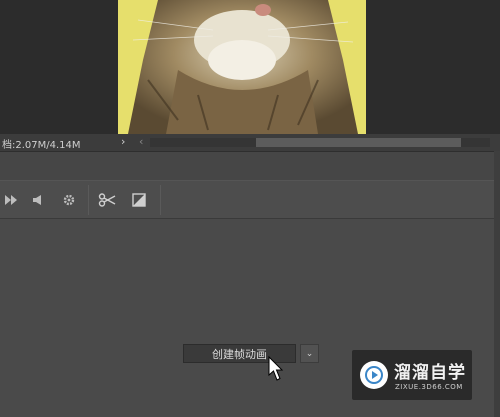  Describe the element at coordinates (239, 354) in the screenshot. I see `create-frame-animation-label: 创建帧动画` at that location.